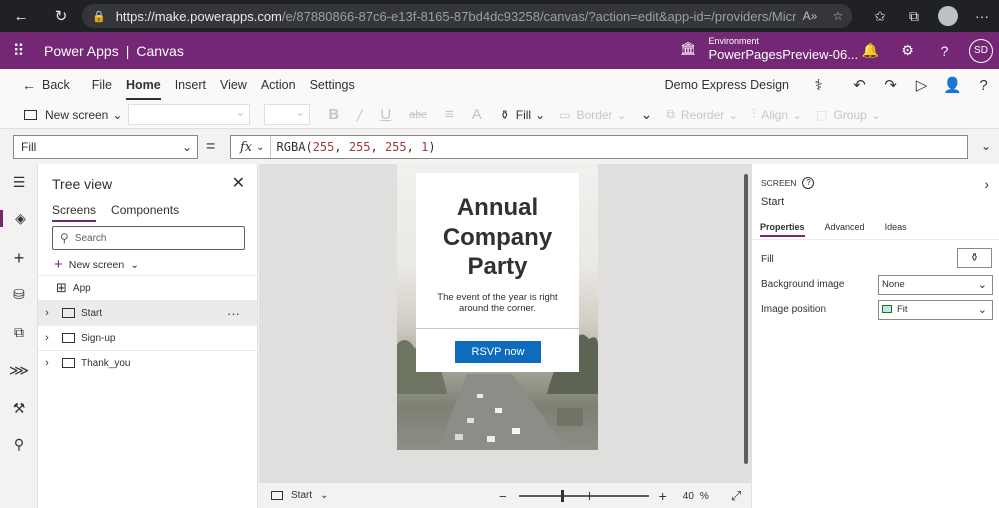 The image size is (999, 508). Describe the element at coordinates (948, 16) in the screenshot. I see `browser-profile-avatar` at that location.